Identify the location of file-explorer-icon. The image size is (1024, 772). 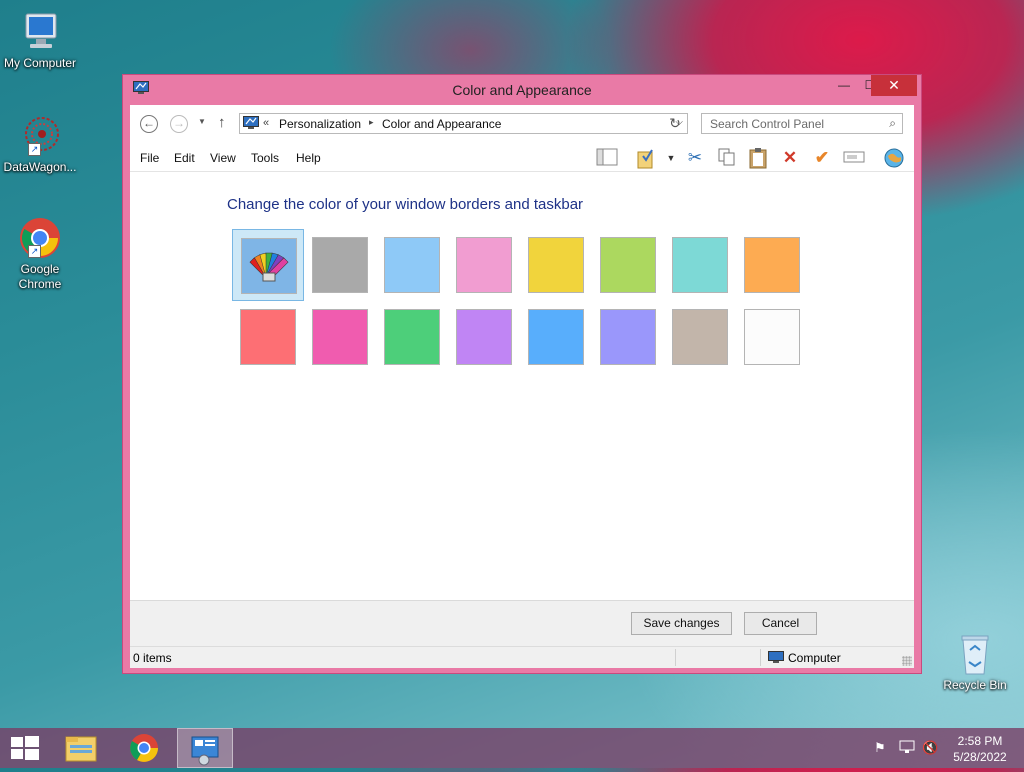
(81, 749).